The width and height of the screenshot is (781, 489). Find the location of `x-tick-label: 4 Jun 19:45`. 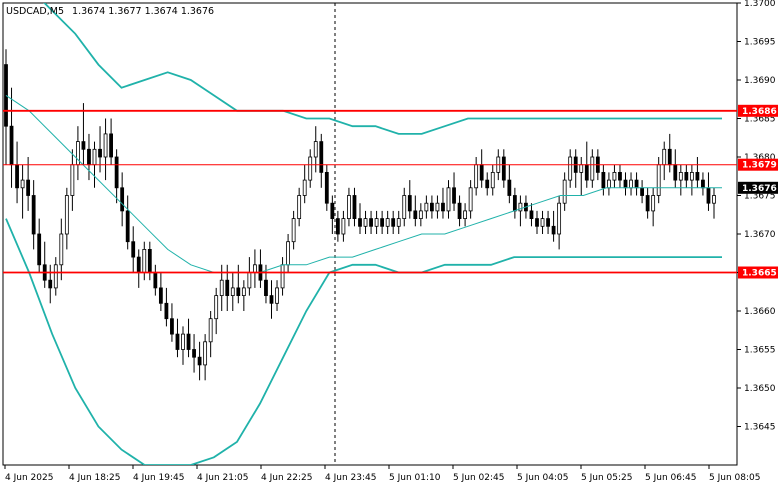

x-tick-label: 4 Jun 19:45 is located at coordinates (158, 478).